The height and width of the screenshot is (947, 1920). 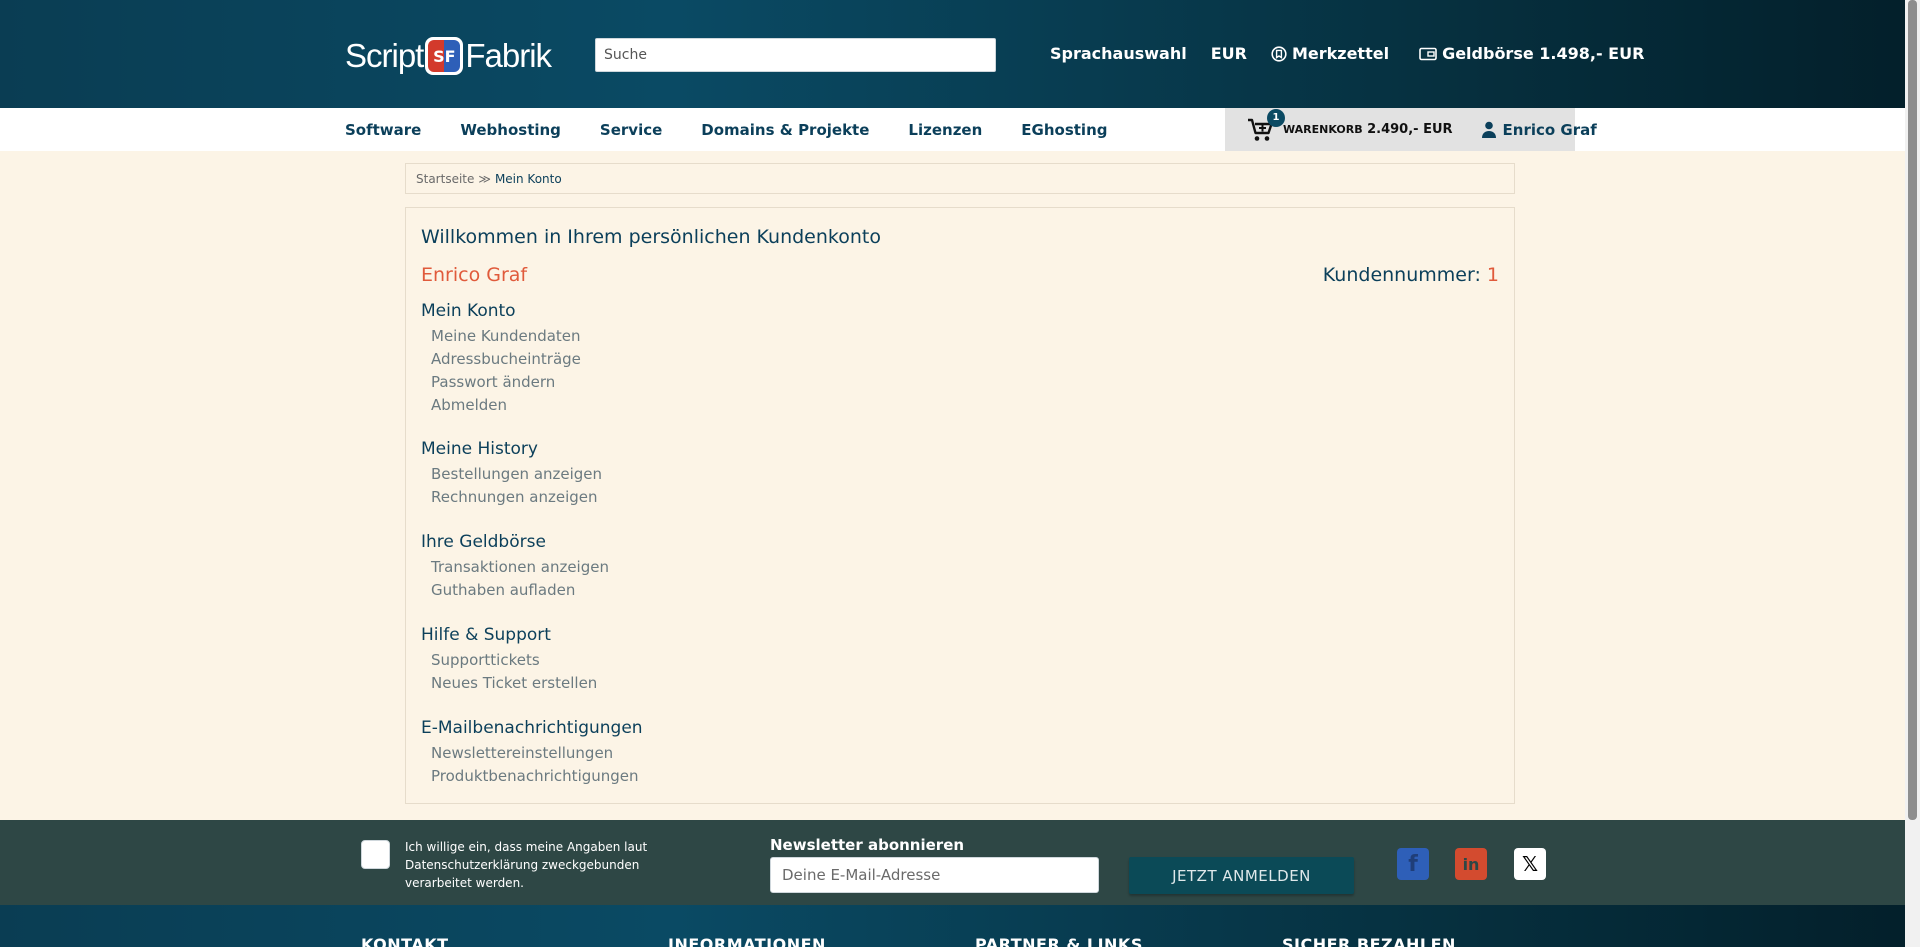 I want to click on site-logo: Script SF Fabrik, so click(x=448, y=56).